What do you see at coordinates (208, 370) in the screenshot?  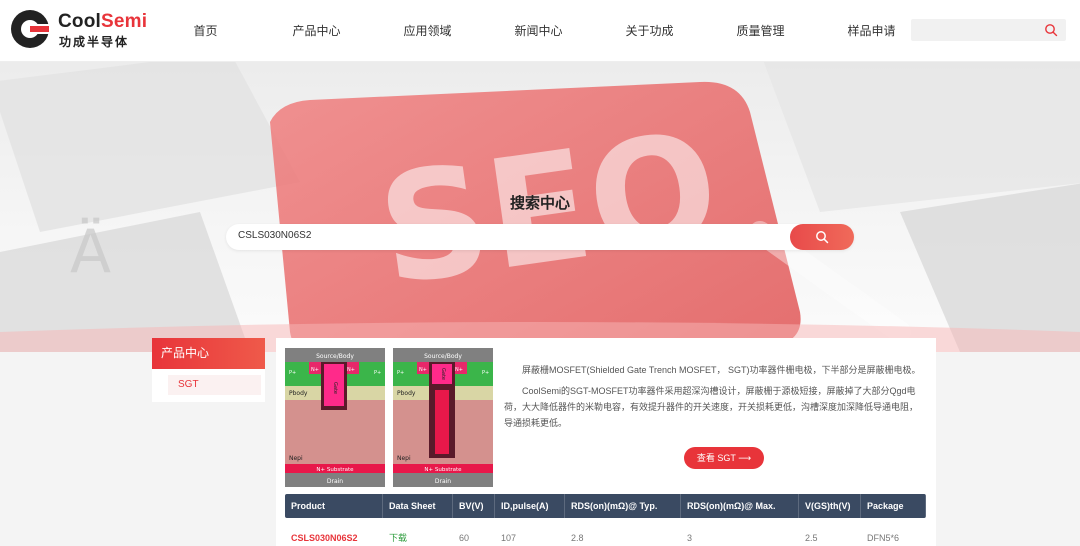 I see `sidebar: 产品中心 SGT` at bounding box center [208, 370].